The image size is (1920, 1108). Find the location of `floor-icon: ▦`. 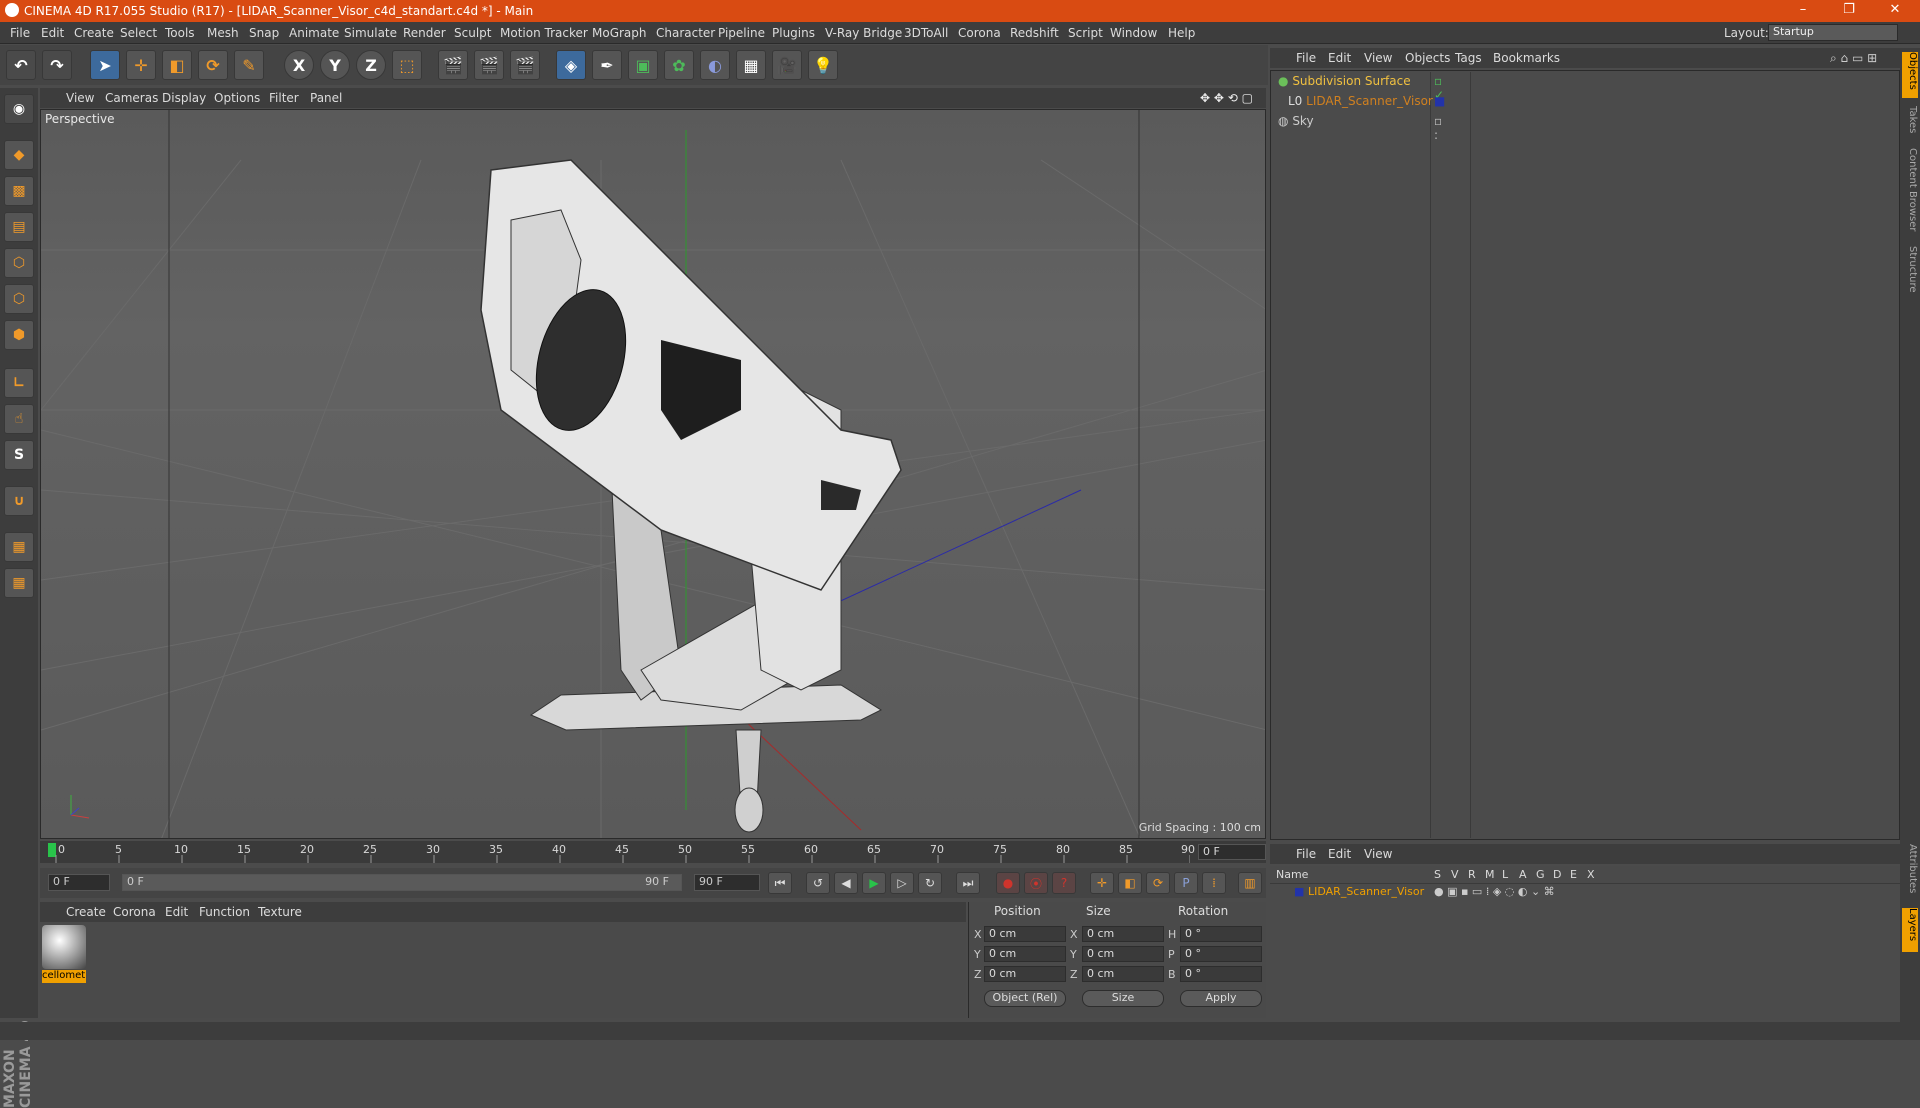

floor-icon: ▦ is located at coordinates (751, 65).